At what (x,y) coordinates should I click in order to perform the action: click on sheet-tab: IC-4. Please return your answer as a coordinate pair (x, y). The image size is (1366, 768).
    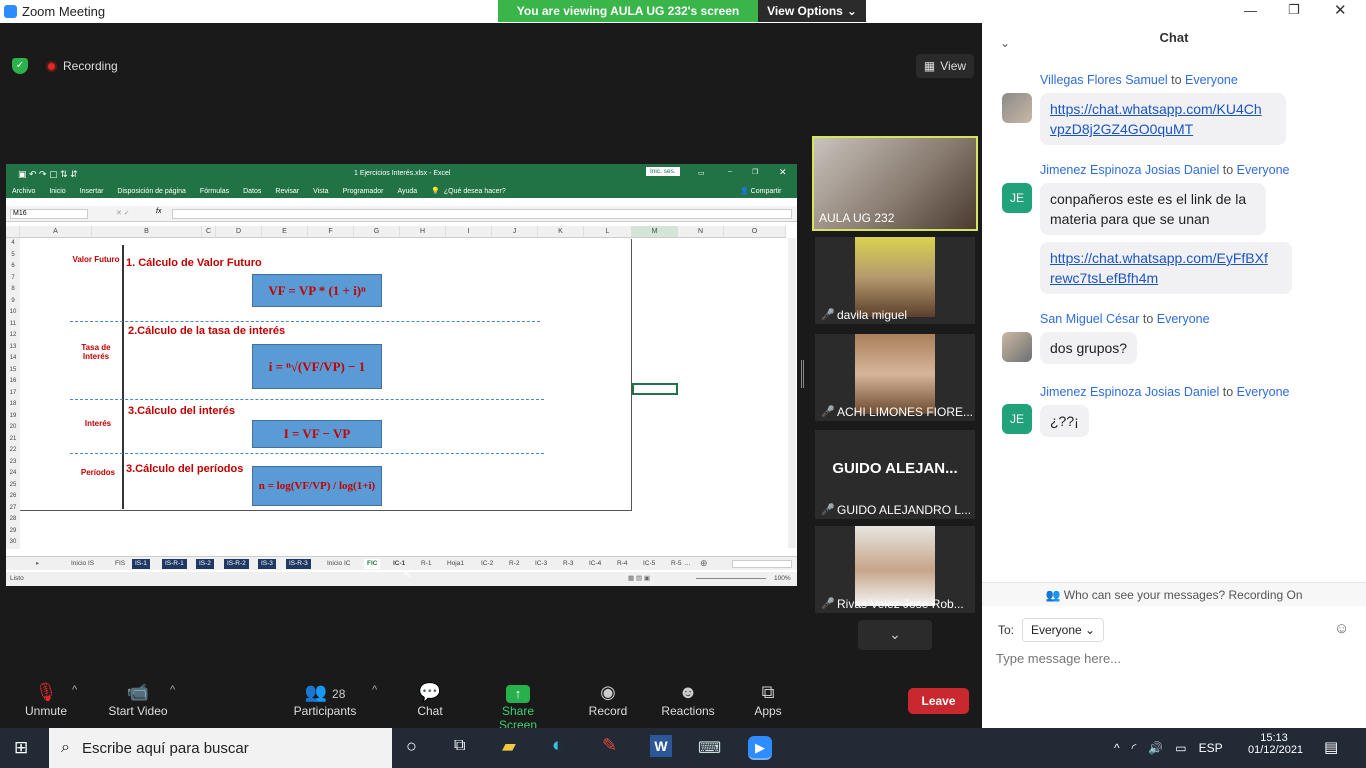
    Looking at the image, I should click on (595, 564).